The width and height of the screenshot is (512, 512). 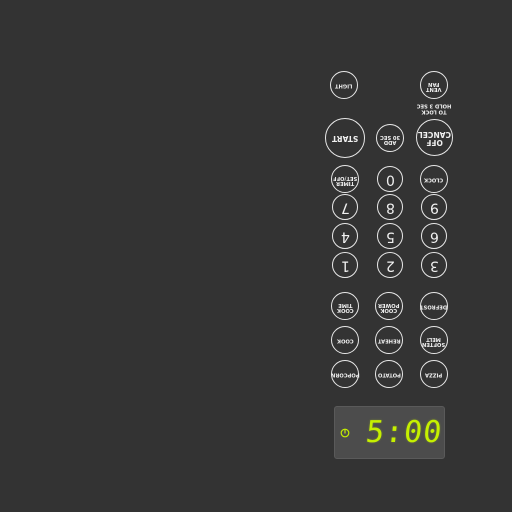 I want to click on time-cook-button: COOK TIME, so click(x=345, y=306).